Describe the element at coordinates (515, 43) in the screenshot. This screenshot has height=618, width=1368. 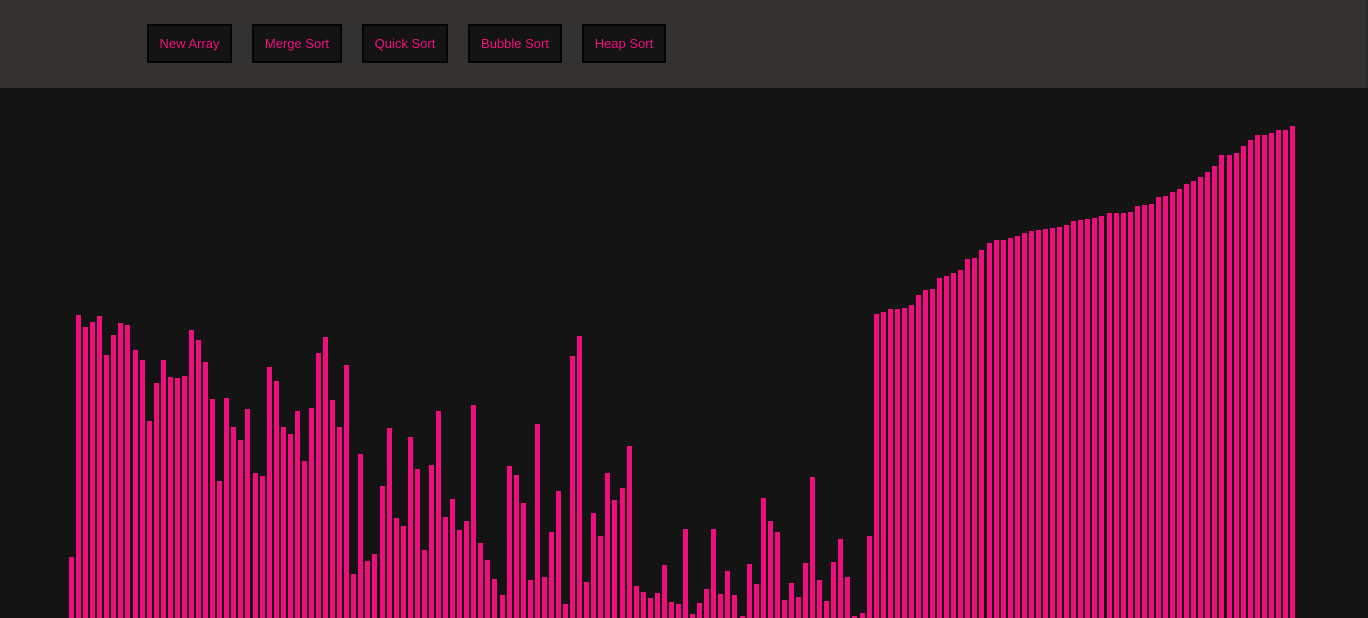
I see `bubble-sort-button: Bubble Sort` at that location.